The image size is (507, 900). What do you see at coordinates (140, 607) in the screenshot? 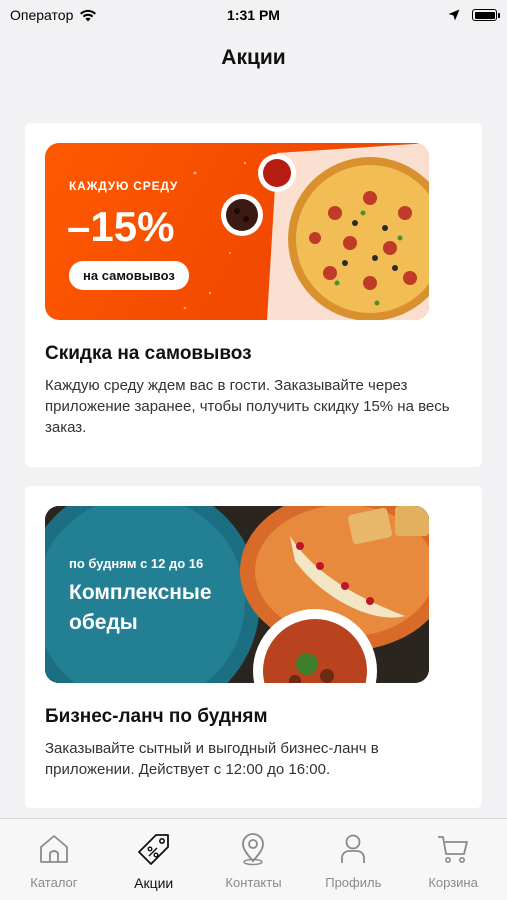
I see `banner-headline: Комплексные обеды` at bounding box center [140, 607].